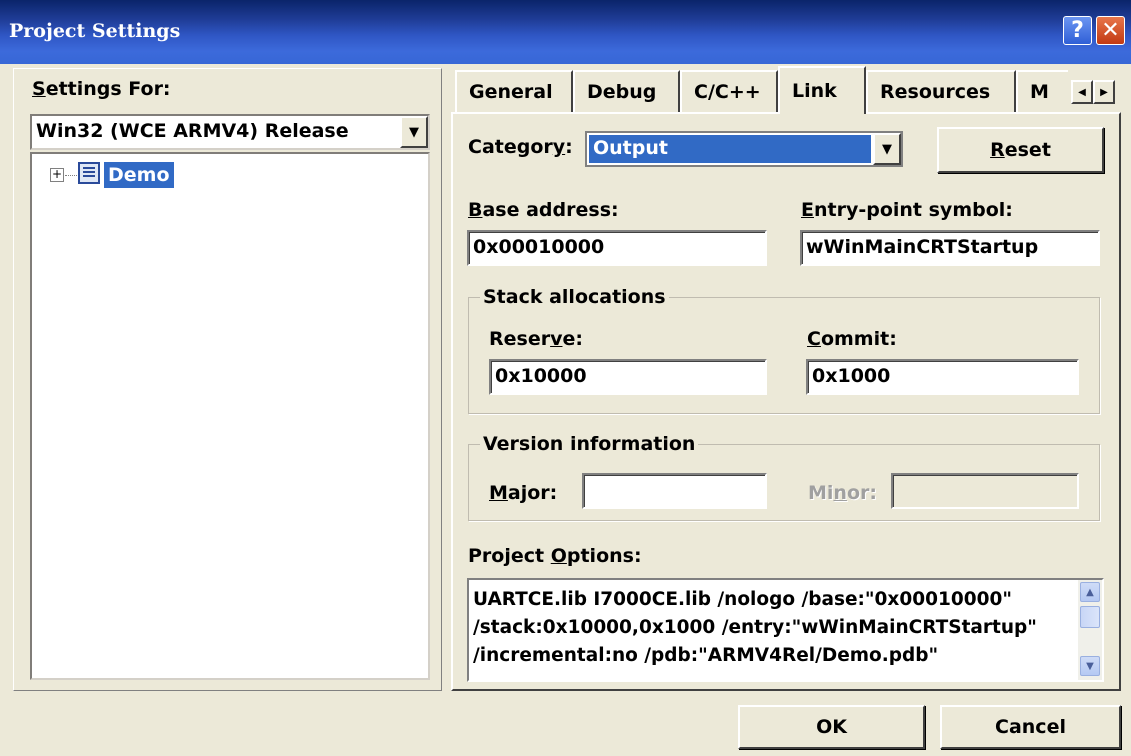 This screenshot has height=756, width=1131. I want to click on stack-allocations-title: Stack allocations, so click(574, 297).